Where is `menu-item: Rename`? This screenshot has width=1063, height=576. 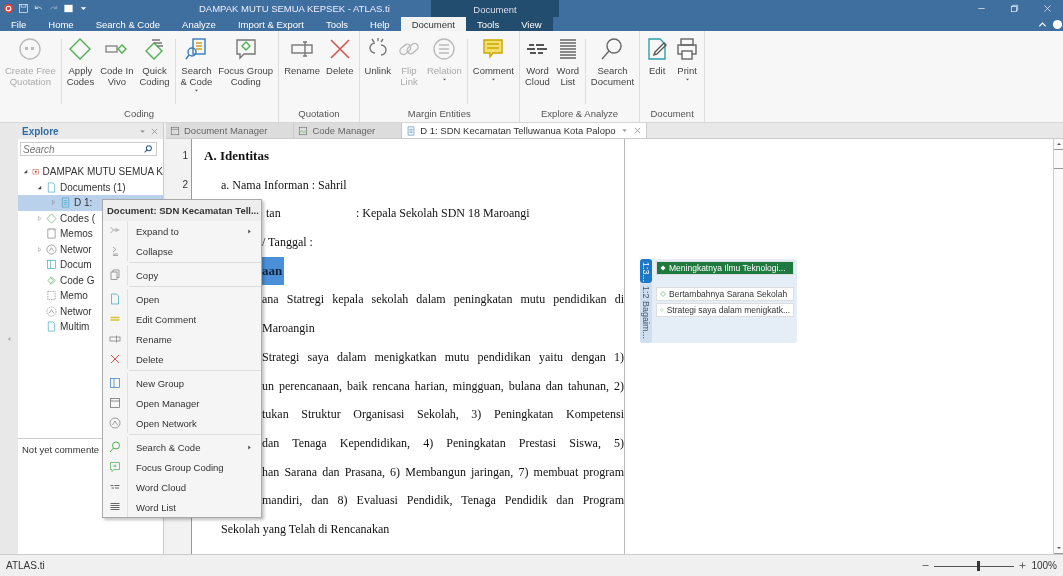 menu-item: Rename is located at coordinates (182, 339).